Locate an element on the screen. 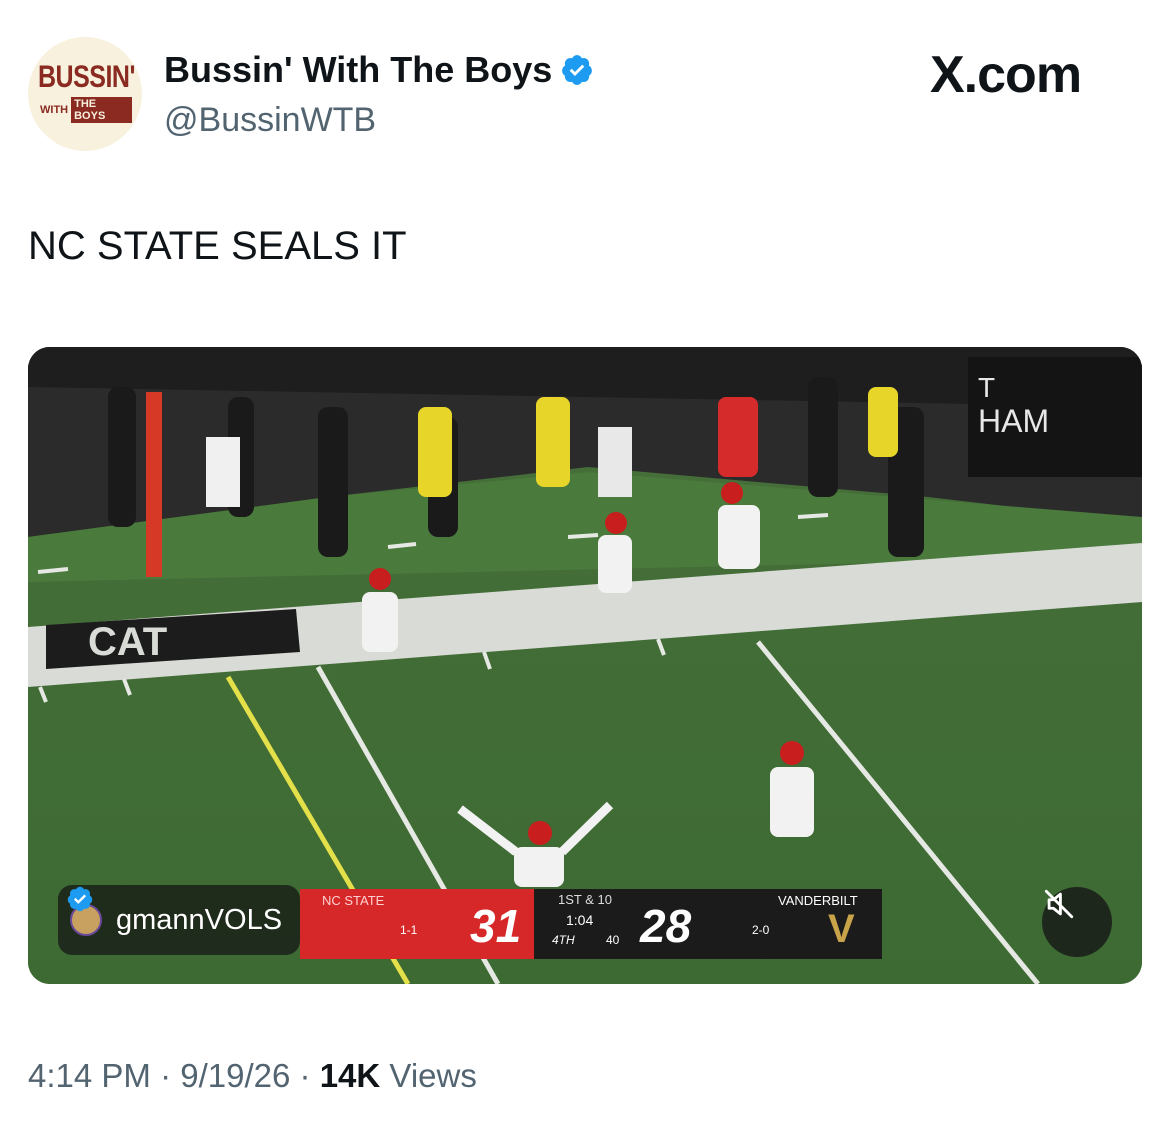 Image resolution: width=1170 pixels, height=1133 pixels. views-count: 14K is located at coordinates (350, 1075).